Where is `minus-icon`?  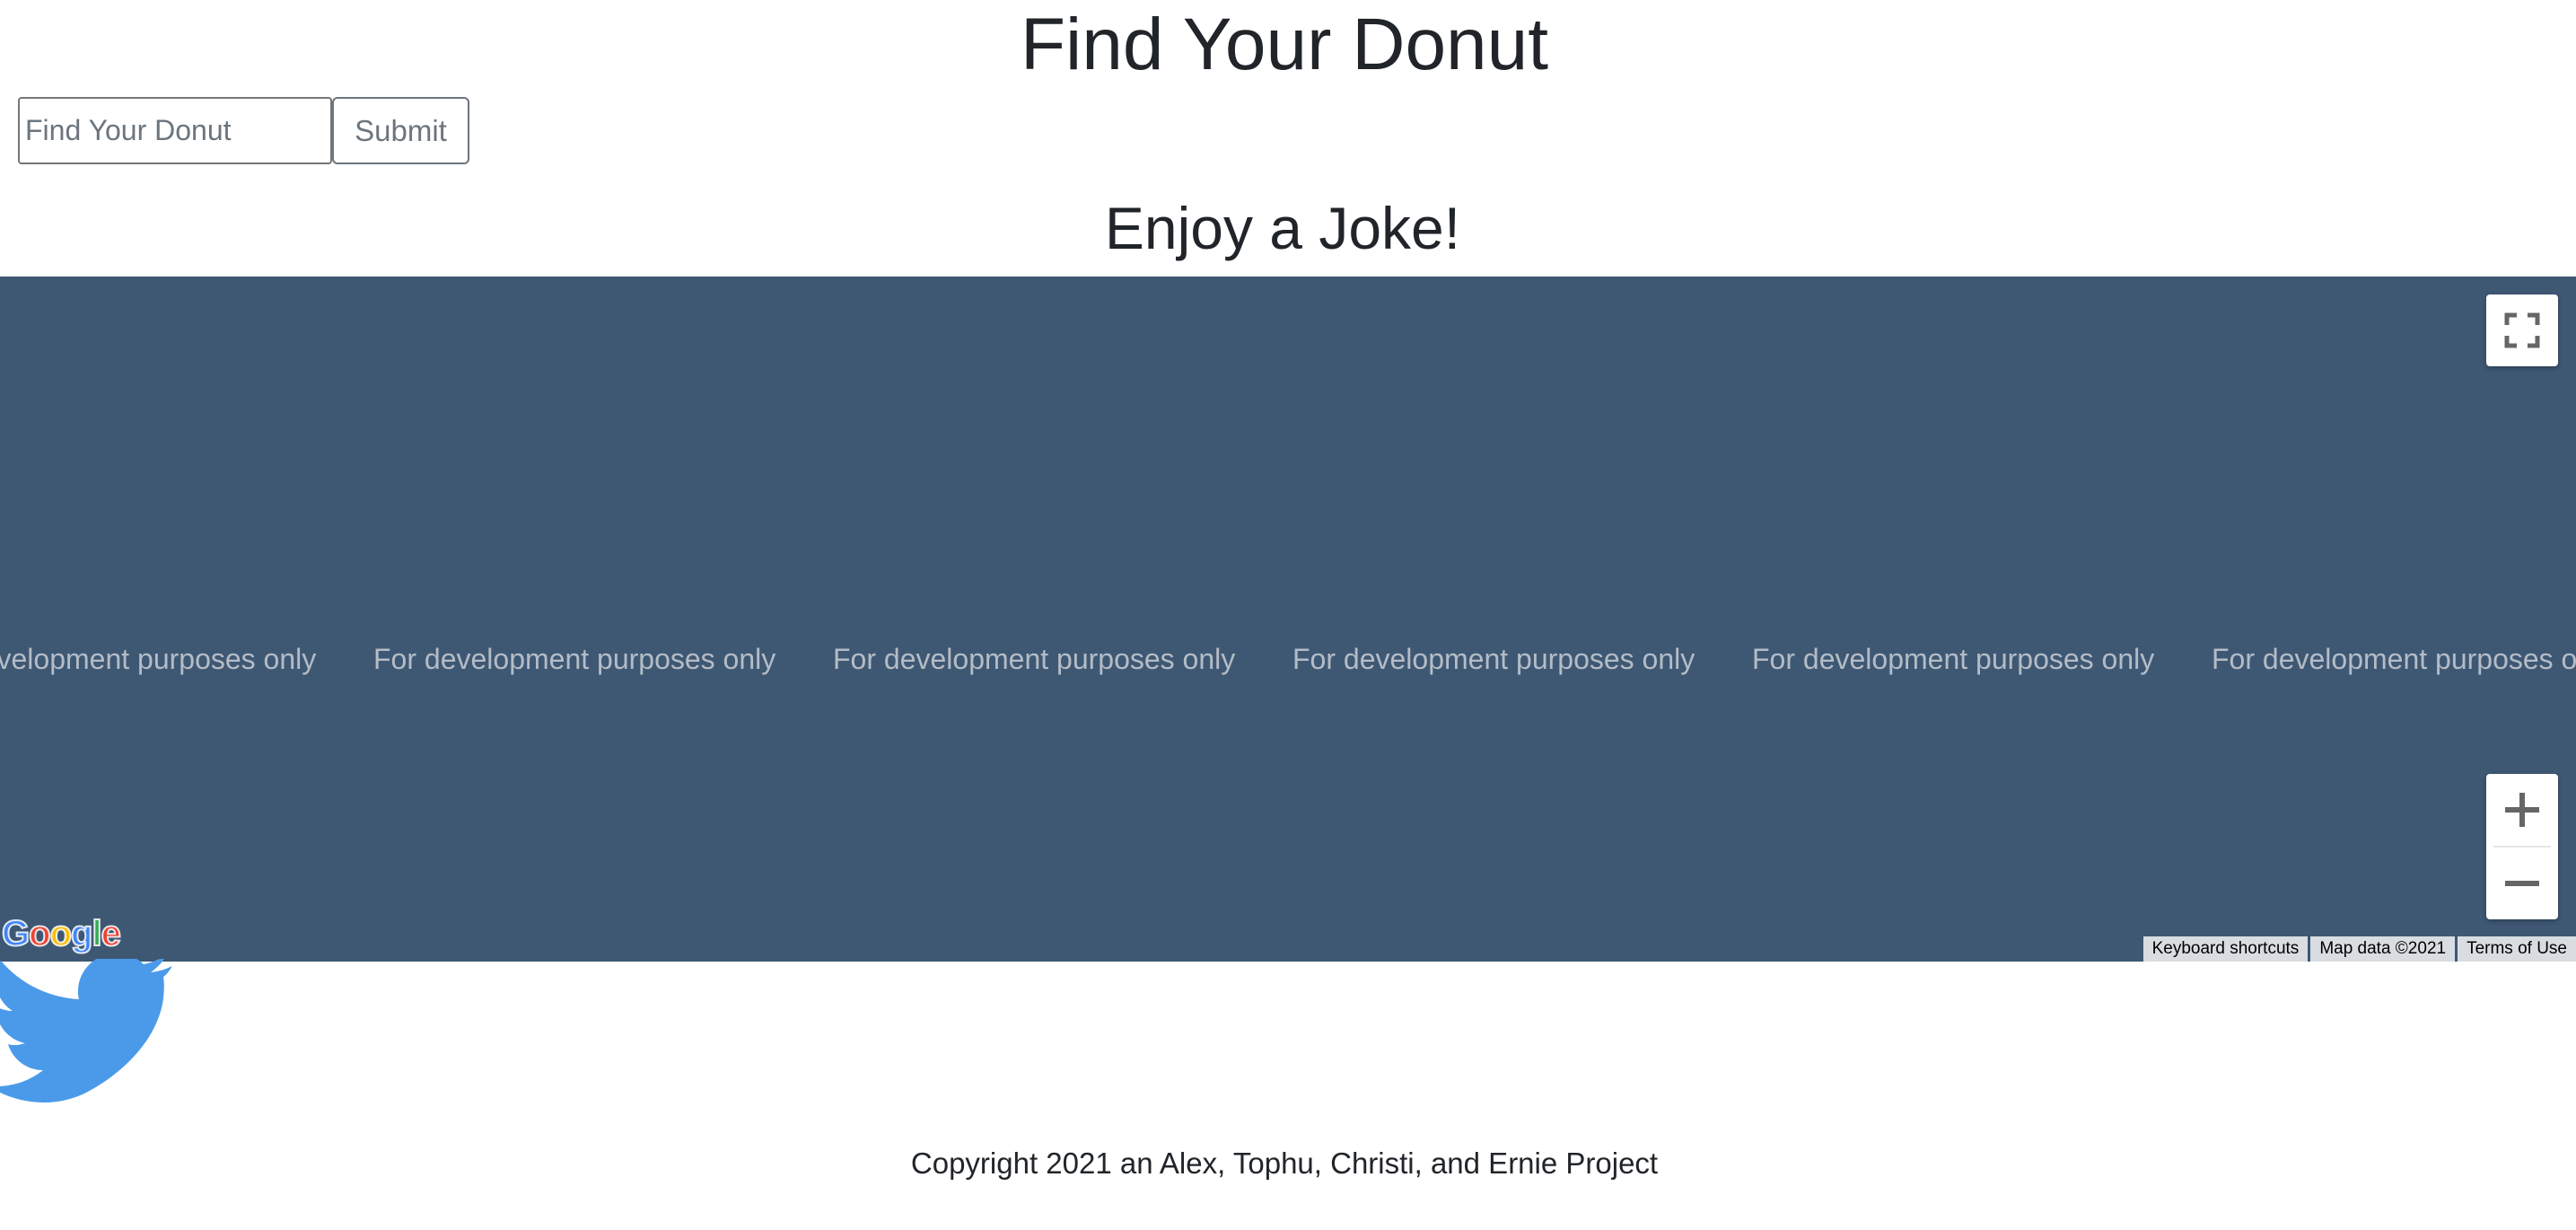
minus-icon is located at coordinates (2522, 883).